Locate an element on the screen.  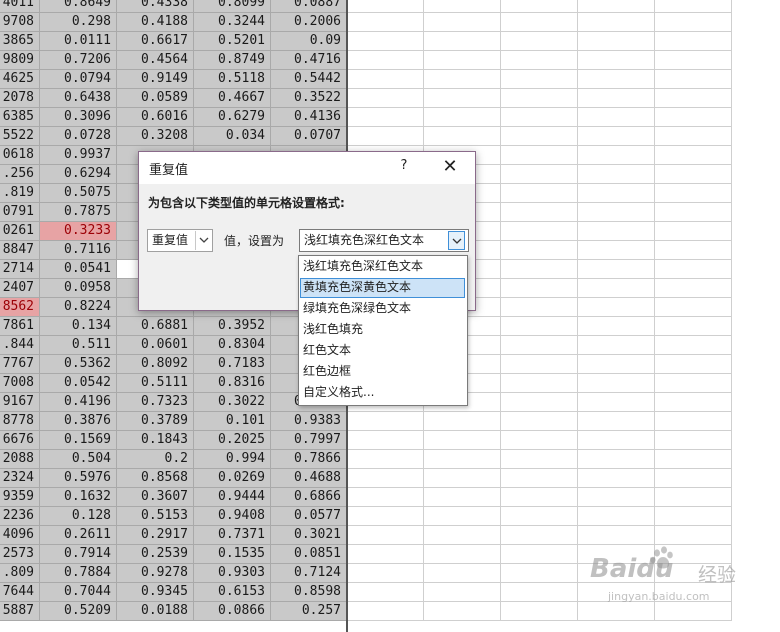
grid-cell: 0.3244 is located at coordinates (232, 22).